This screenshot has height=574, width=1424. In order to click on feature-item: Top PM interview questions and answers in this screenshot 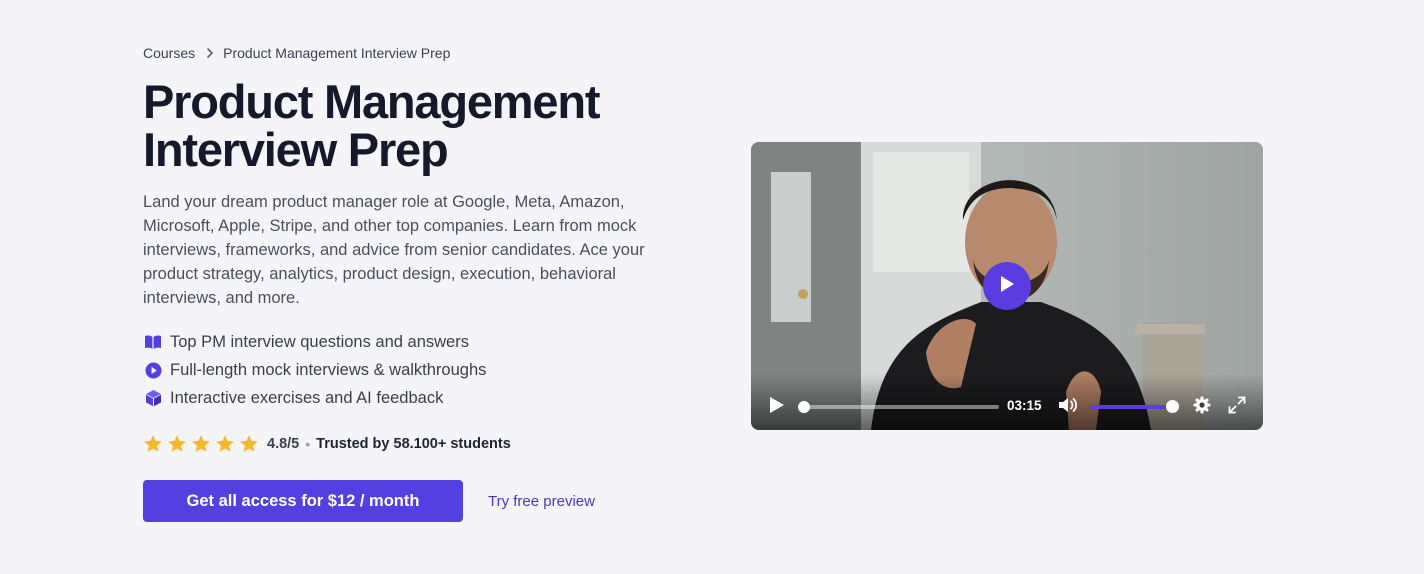, I will do `click(423, 342)`.